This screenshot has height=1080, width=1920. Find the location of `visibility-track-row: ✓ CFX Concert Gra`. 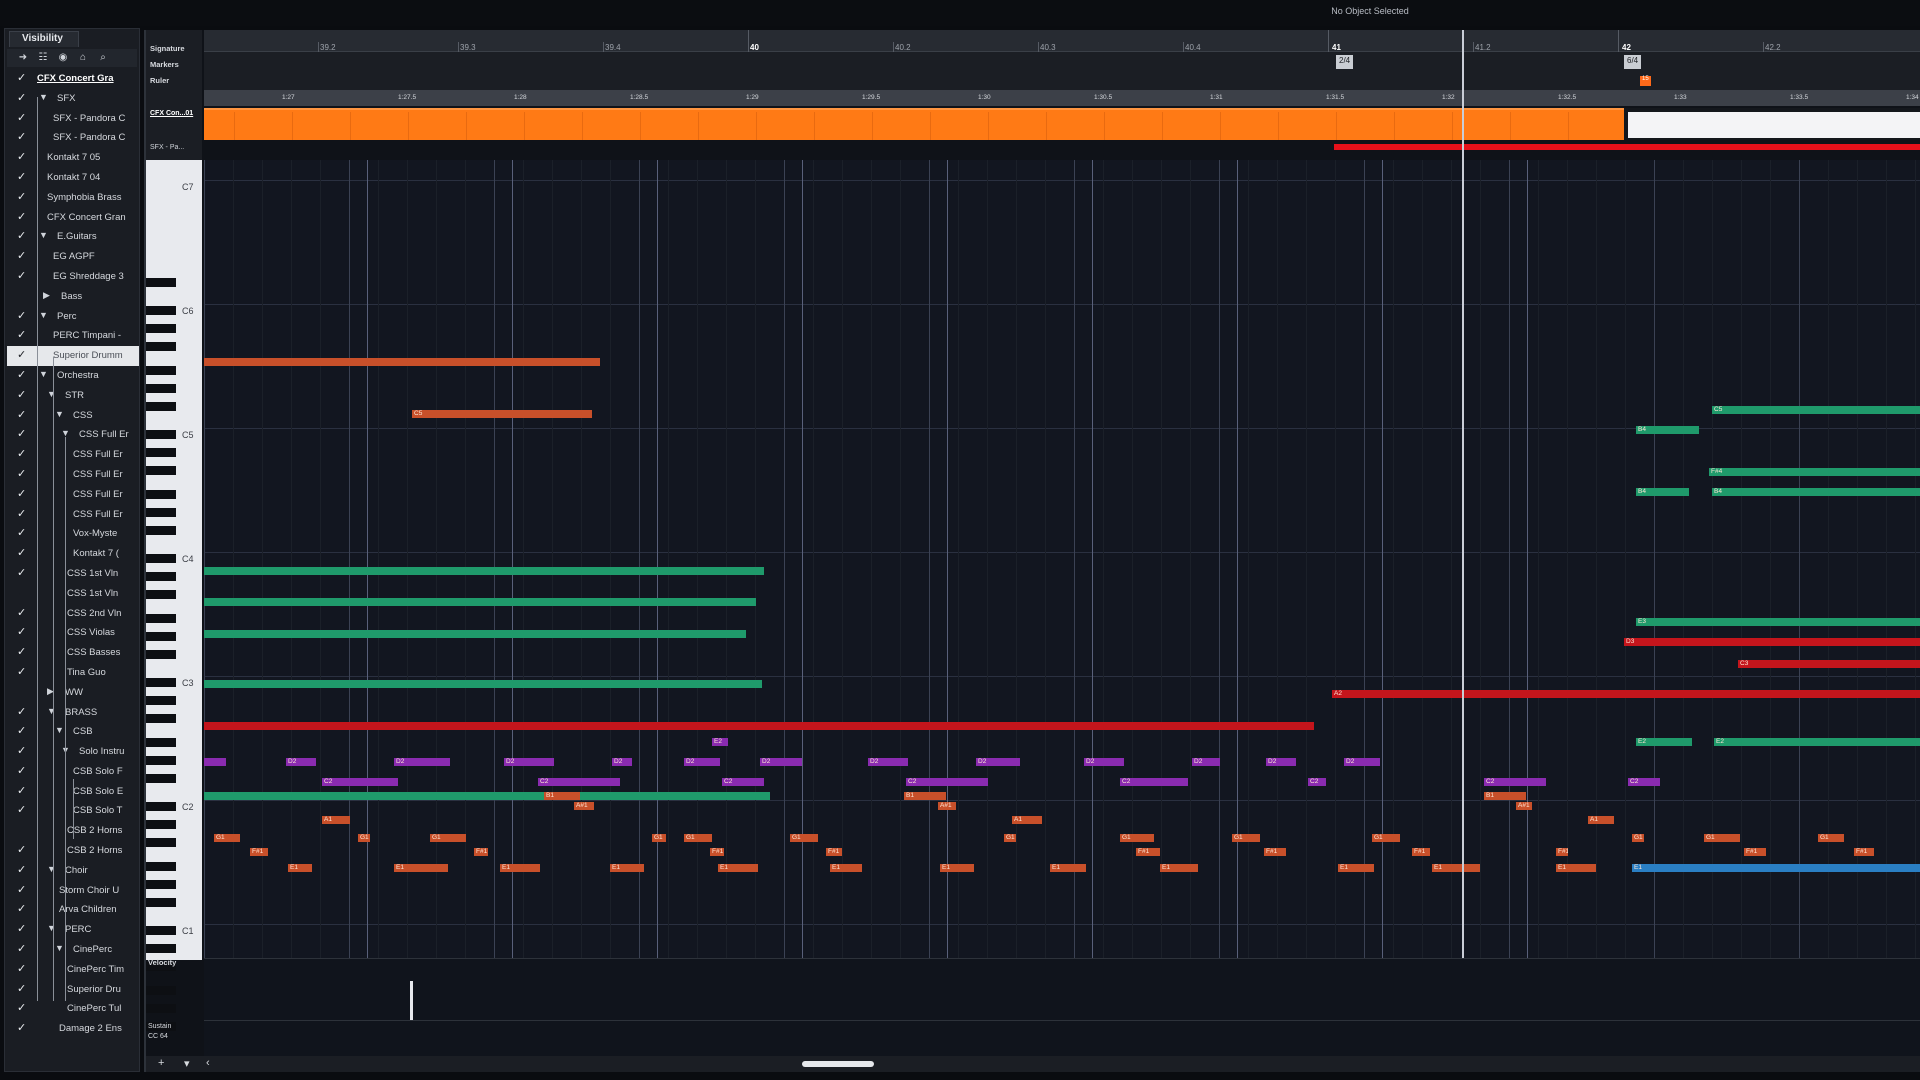

visibility-track-row: ✓ CFX Concert Gra is located at coordinates (73, 79).